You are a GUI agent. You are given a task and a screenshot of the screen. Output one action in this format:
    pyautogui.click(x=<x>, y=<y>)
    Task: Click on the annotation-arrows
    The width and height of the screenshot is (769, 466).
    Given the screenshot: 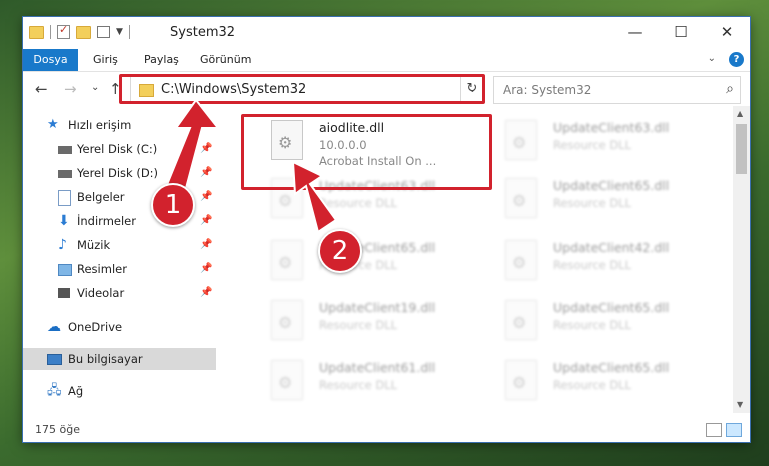 What is the action you would take?
    pyautogui.click(x=250, y=166)
    